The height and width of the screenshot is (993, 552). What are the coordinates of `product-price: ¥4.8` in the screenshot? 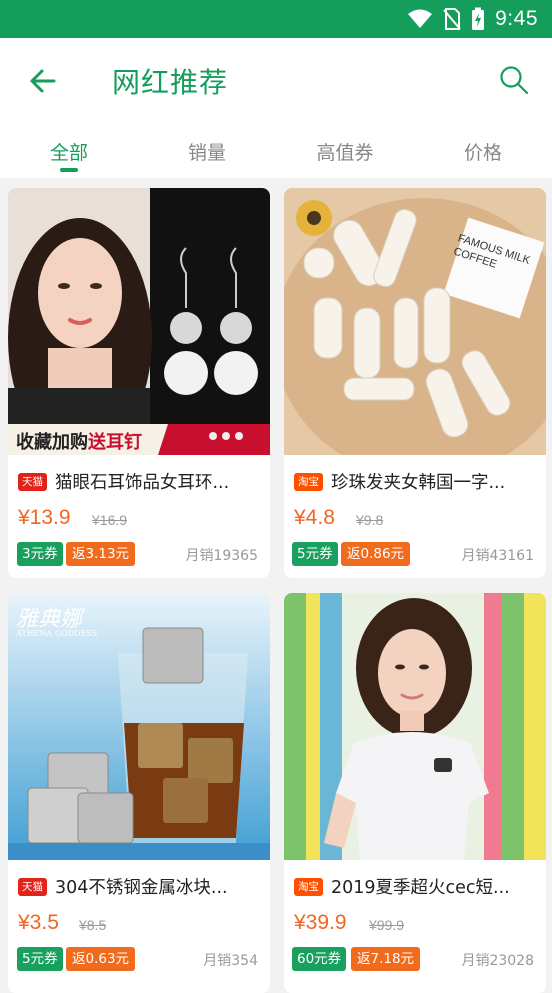 It's located at (314, 517).